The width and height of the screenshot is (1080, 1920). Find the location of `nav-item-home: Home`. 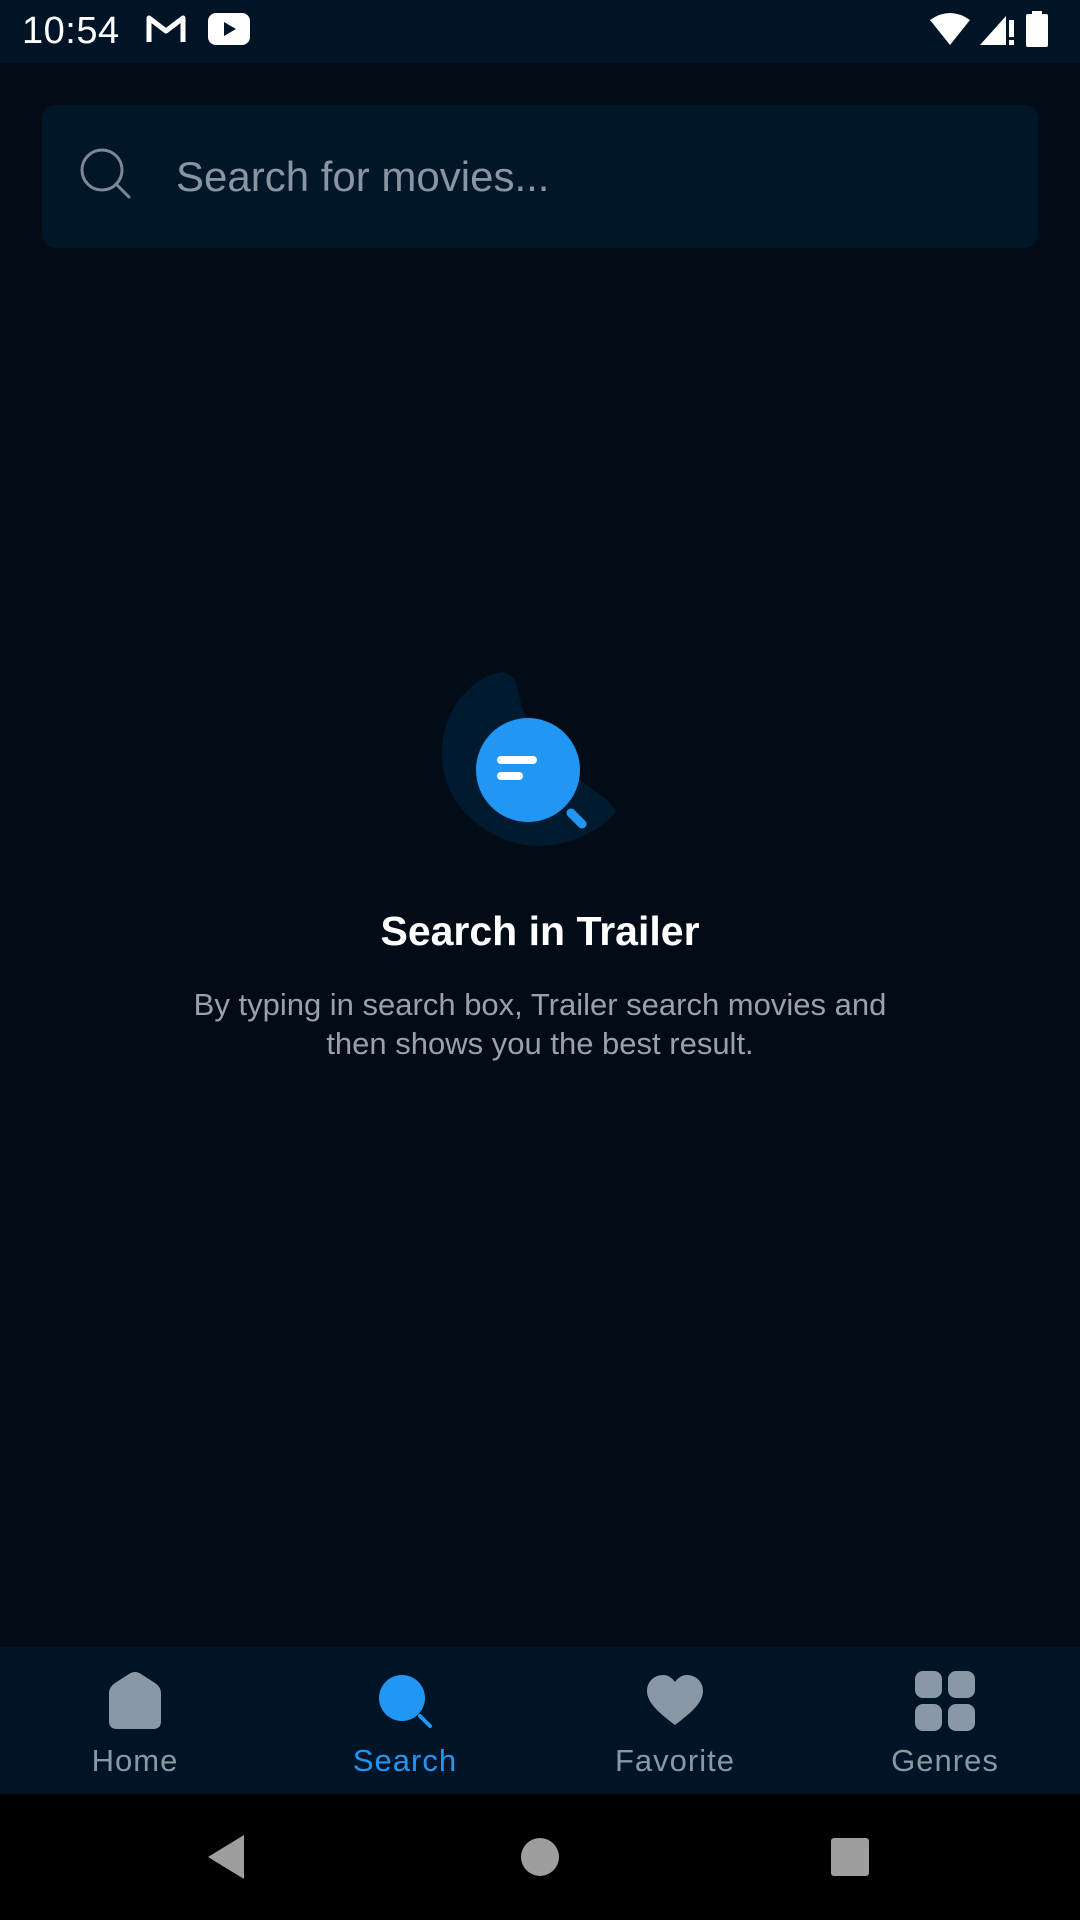

nav-item-home: Home is located at coordinates (135, 1720).